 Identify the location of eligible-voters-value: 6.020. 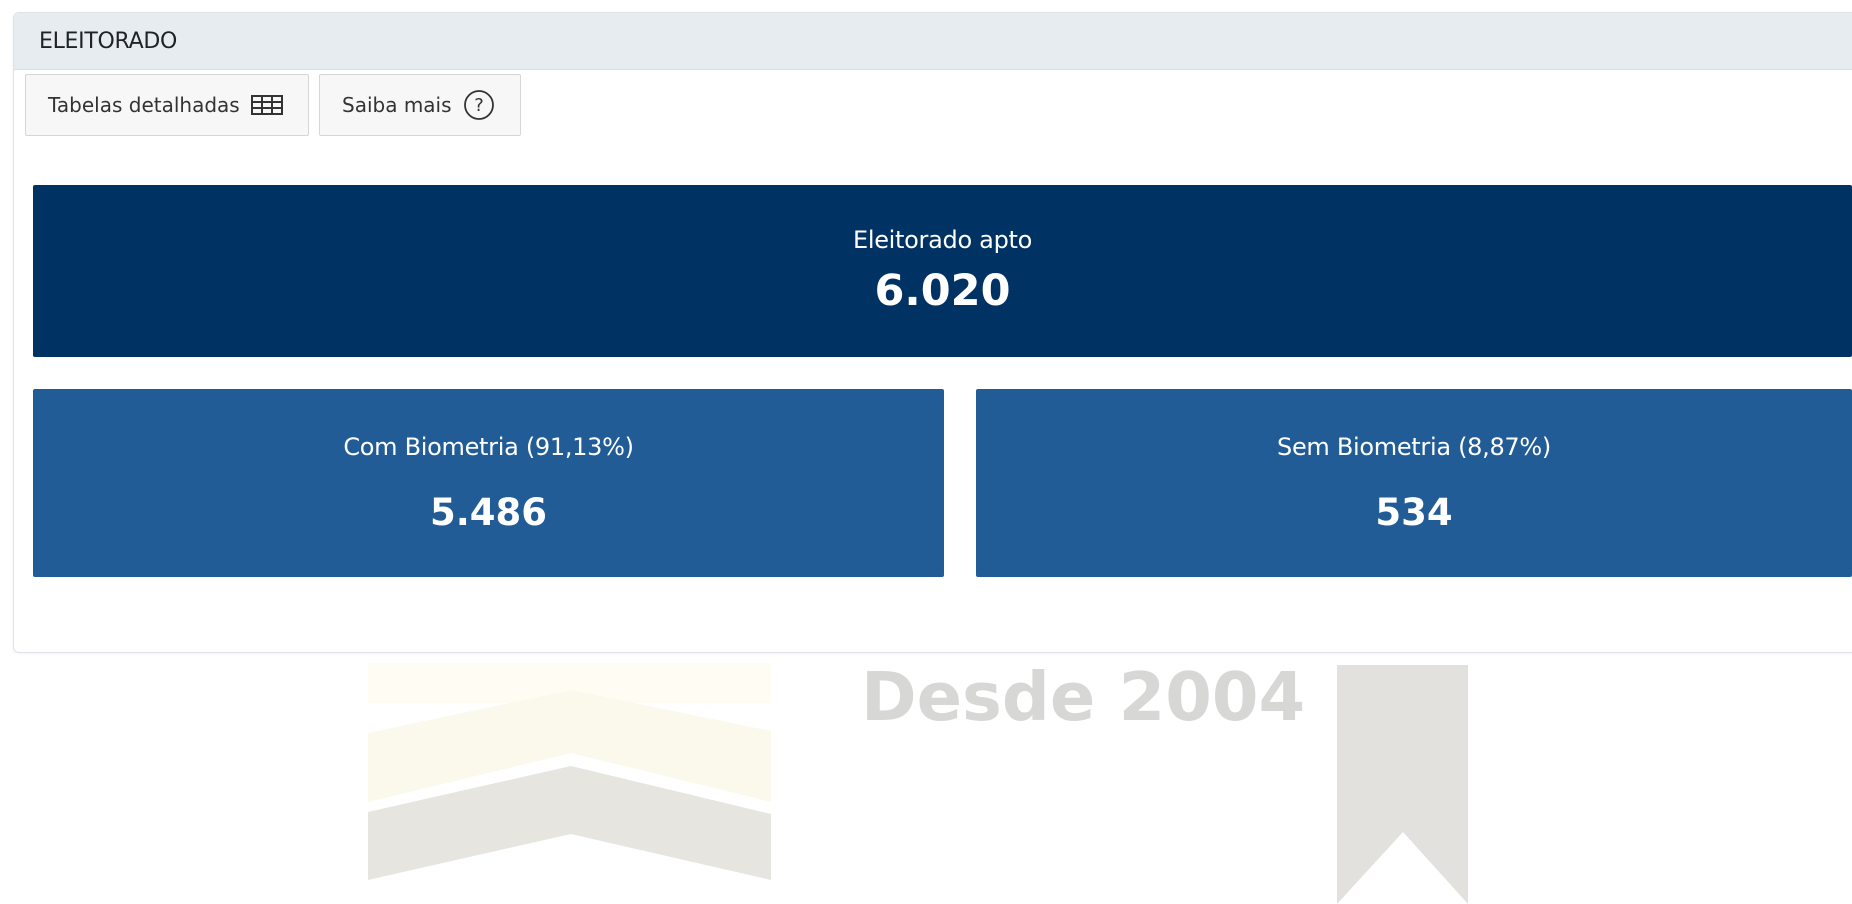
(942, 291).